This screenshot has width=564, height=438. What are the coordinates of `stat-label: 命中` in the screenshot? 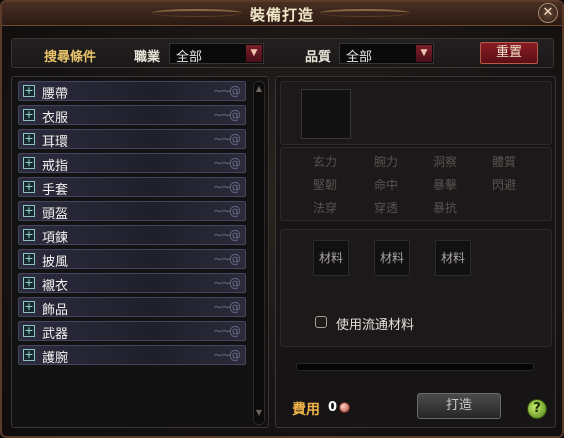 It's located at (386, 185).